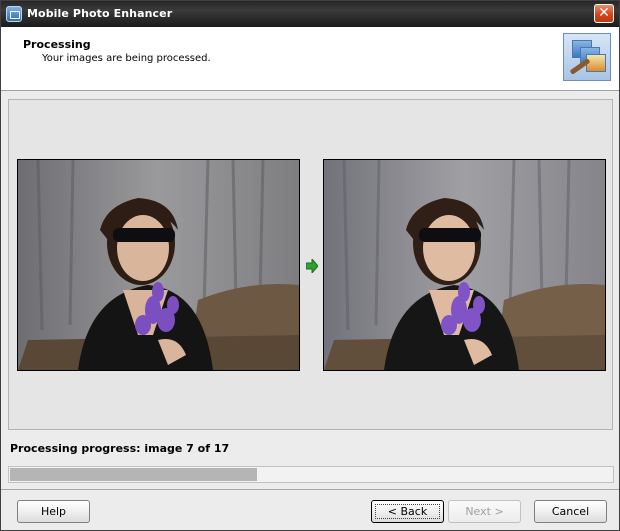 The width and height of the screenshot is (620, 531). What do you see at coordinates (120, 448) in the screenshot?
I see `progress-label: Processing progress: image 7 of 17` at bounding box center [120, 448].